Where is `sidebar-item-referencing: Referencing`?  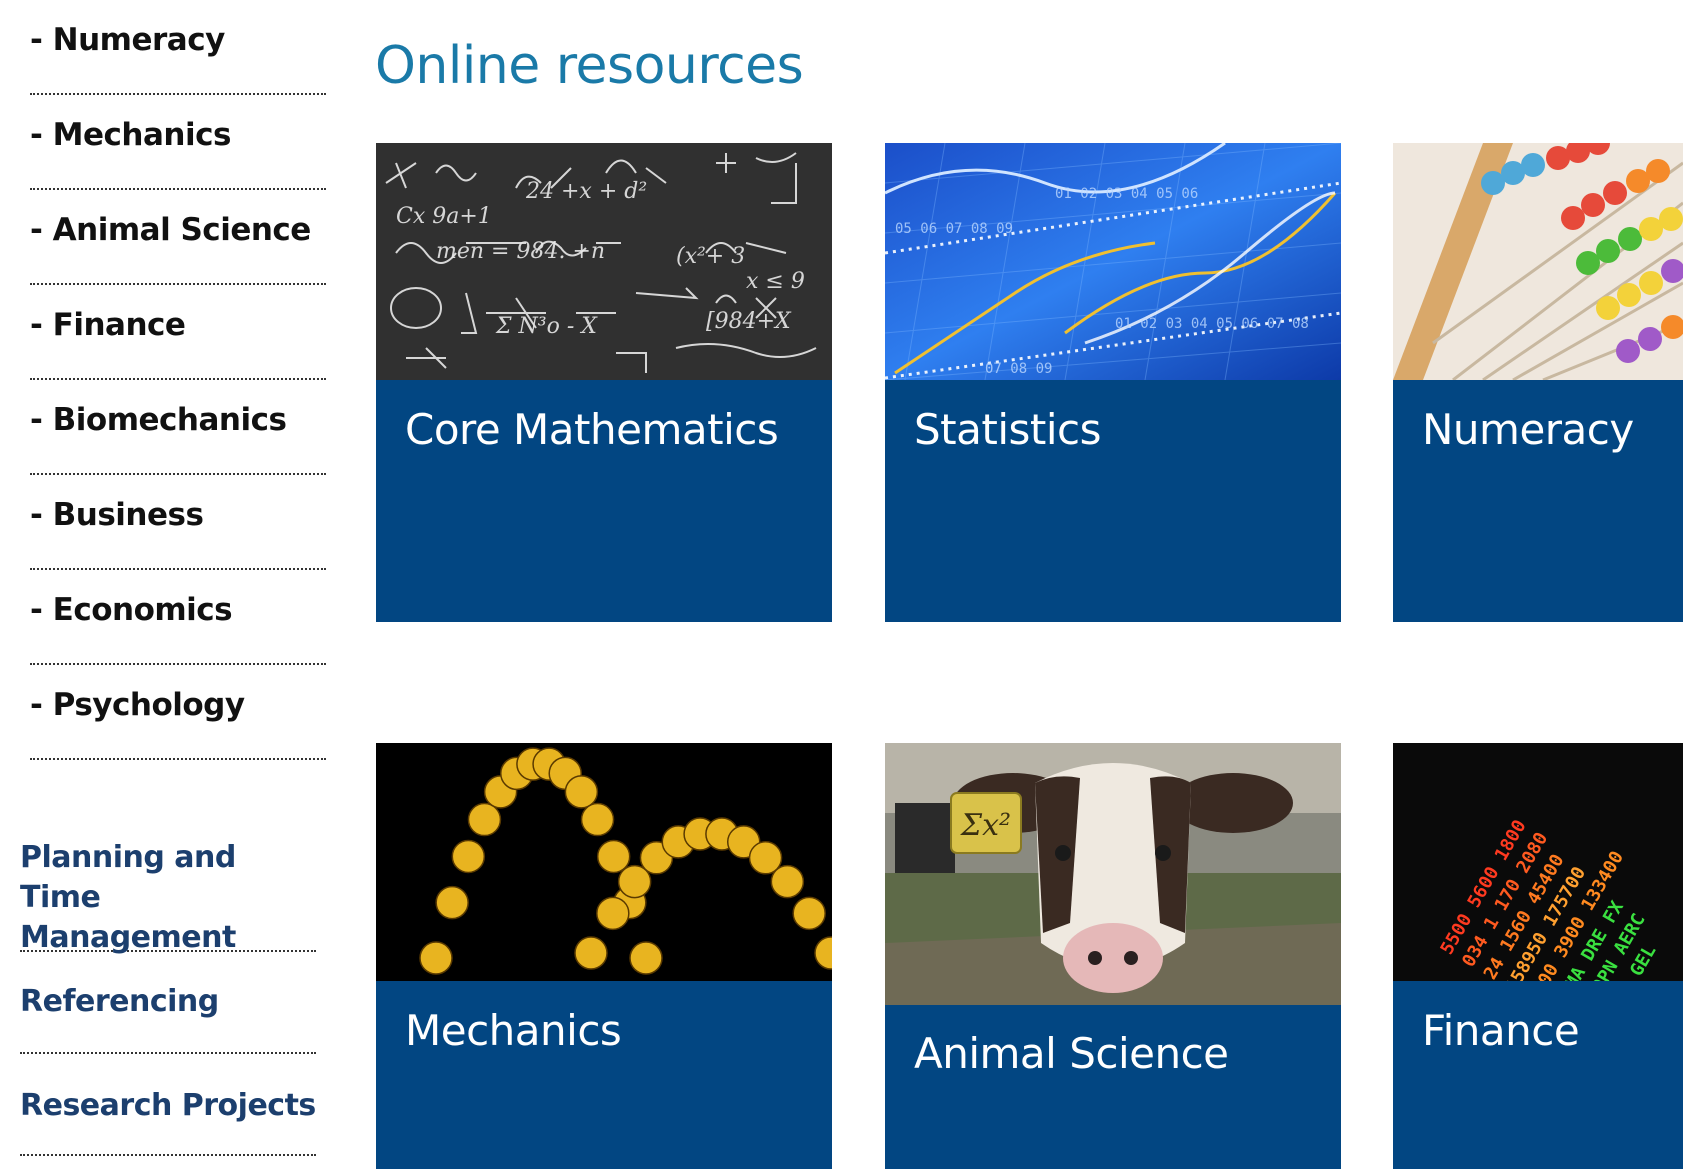
sidebar-item-referencing: Referencing is located at coordinates (168, 1003).